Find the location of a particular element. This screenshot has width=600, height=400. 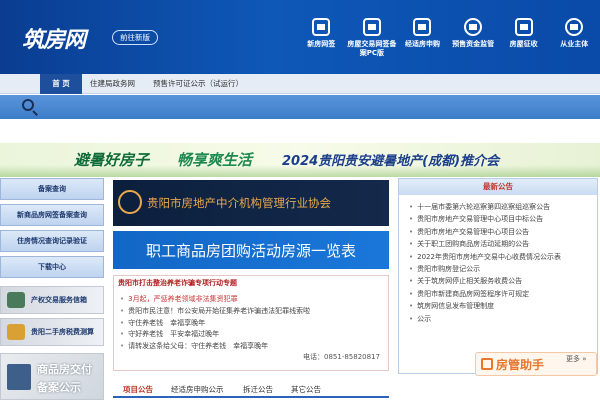

tax-calculator-panel: 贵阳二手房税费测算 is located at coordinates (52, 332).